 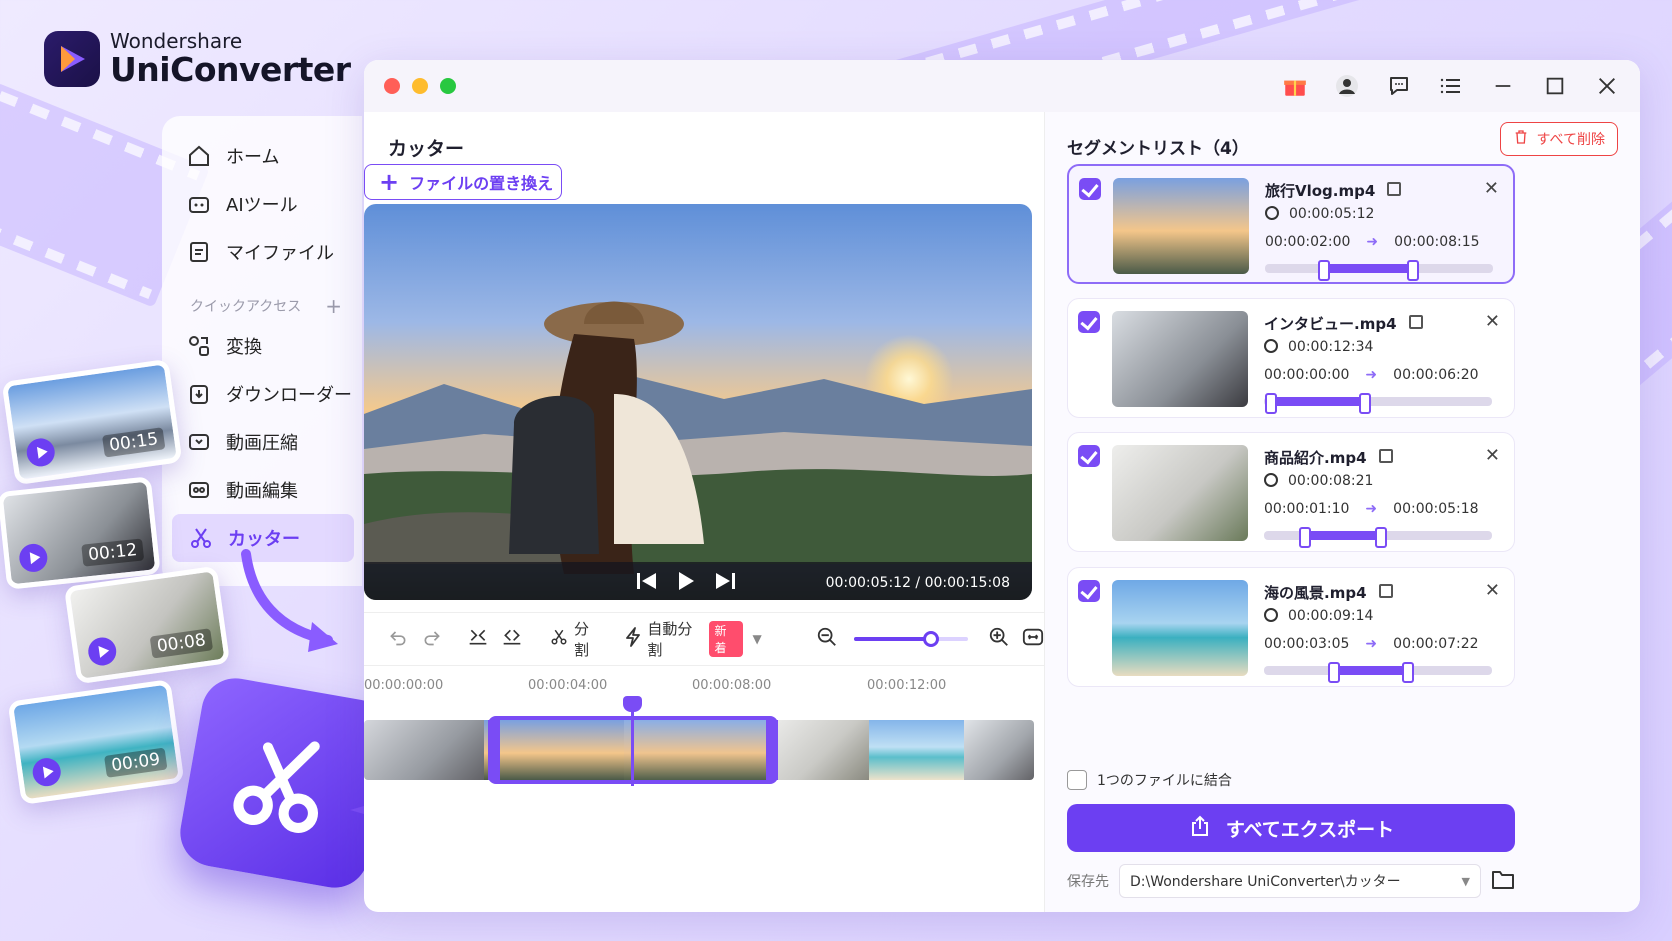 What do you see at coordinates (404, 685) in the screenshot?
I see `ruler-tick: 00:00:00:00` at bounding box center [404, 685].